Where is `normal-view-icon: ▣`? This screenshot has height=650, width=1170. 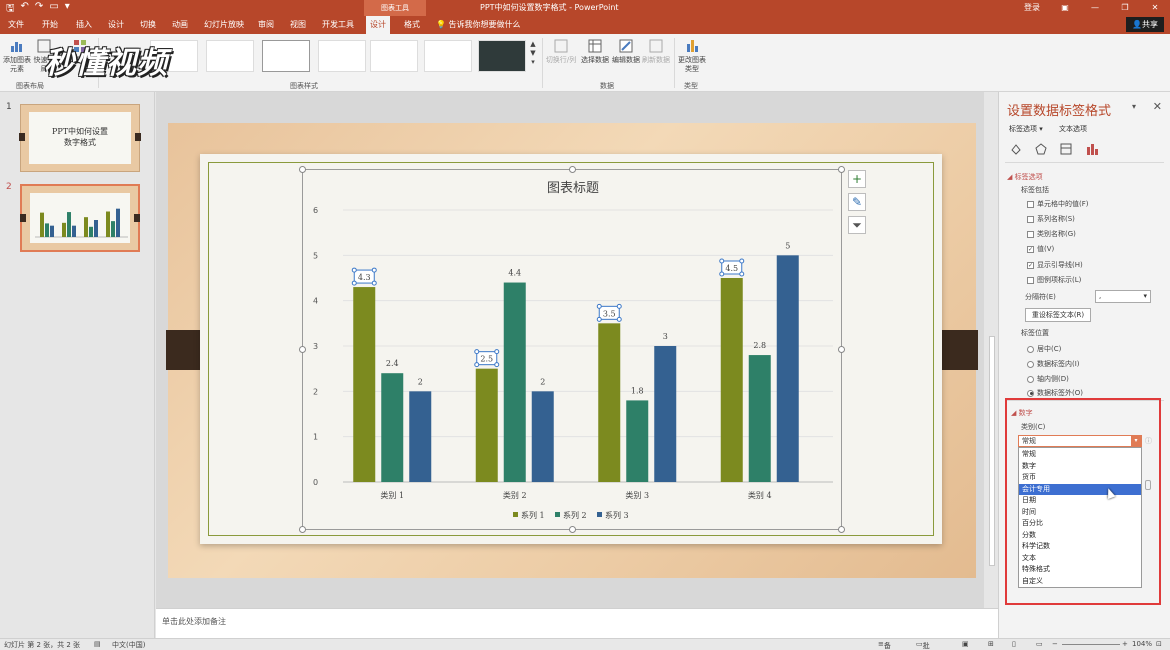
normal-view-icon: ▣ is located at coordinates (965, 644).